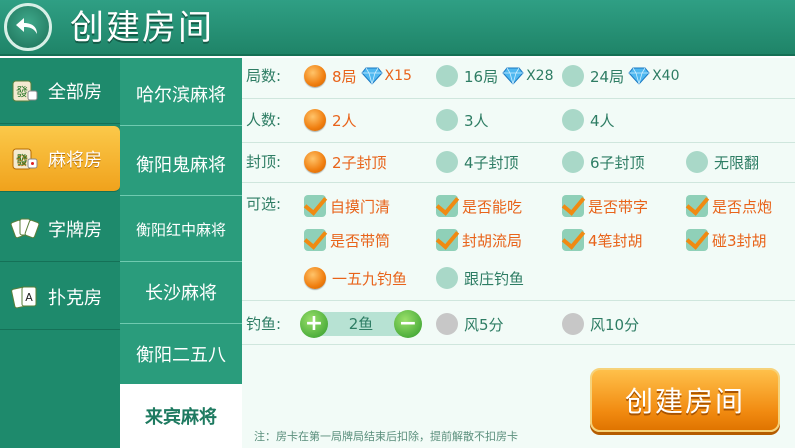  I want to click on game-list: 哈尔滨麻将 衡阳鬼麻将 衡阳红中麻将 长沙麻将 衡阳二五八 来宾麻将, so click(181, 253).